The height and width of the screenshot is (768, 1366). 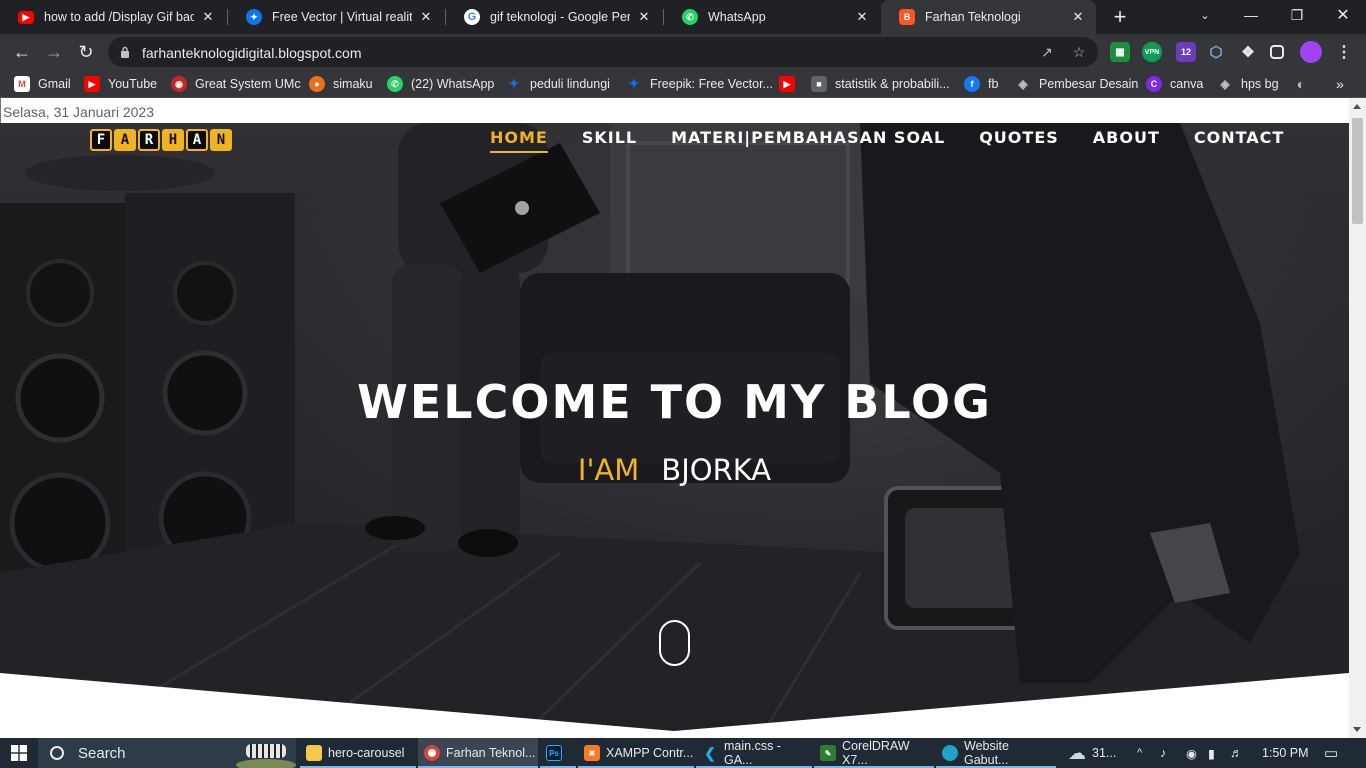 I want to click on battery-icon: ▮, so click(x=1211, y=753).